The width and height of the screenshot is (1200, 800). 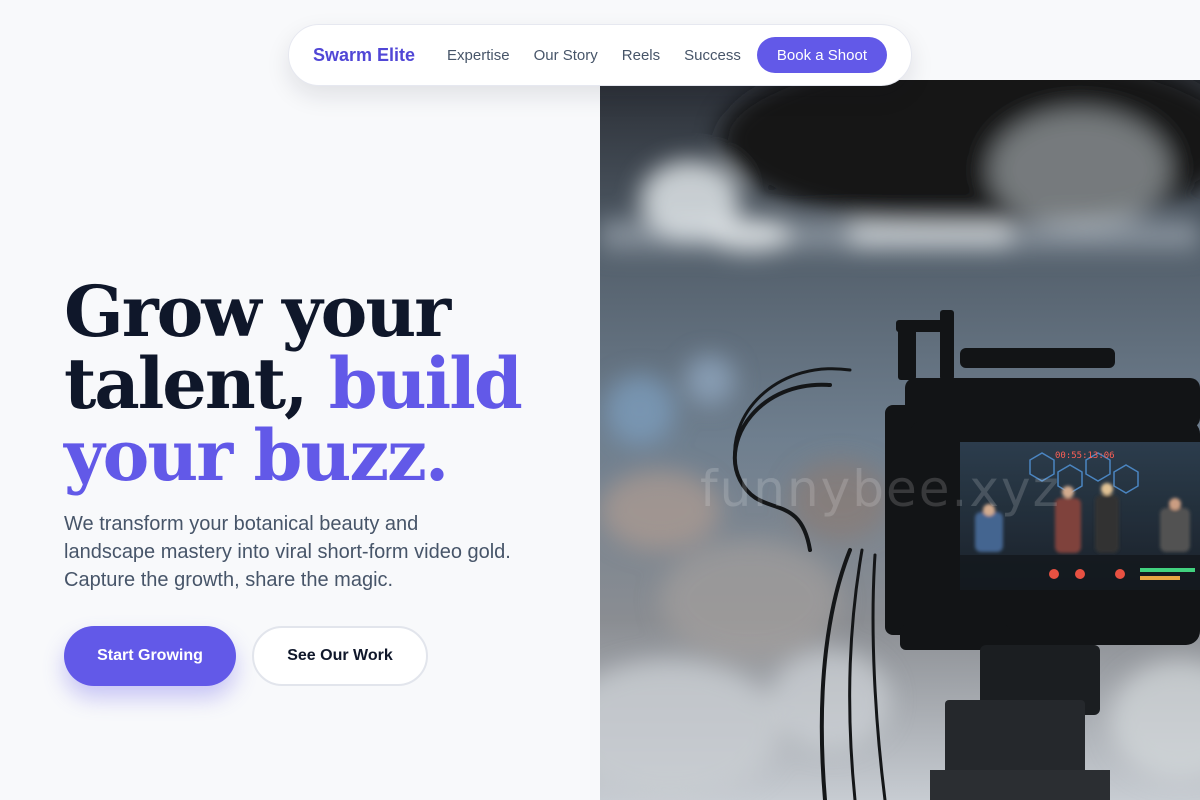 I want to click on headline-line-1: Grow your, so click(x=257, y=311).